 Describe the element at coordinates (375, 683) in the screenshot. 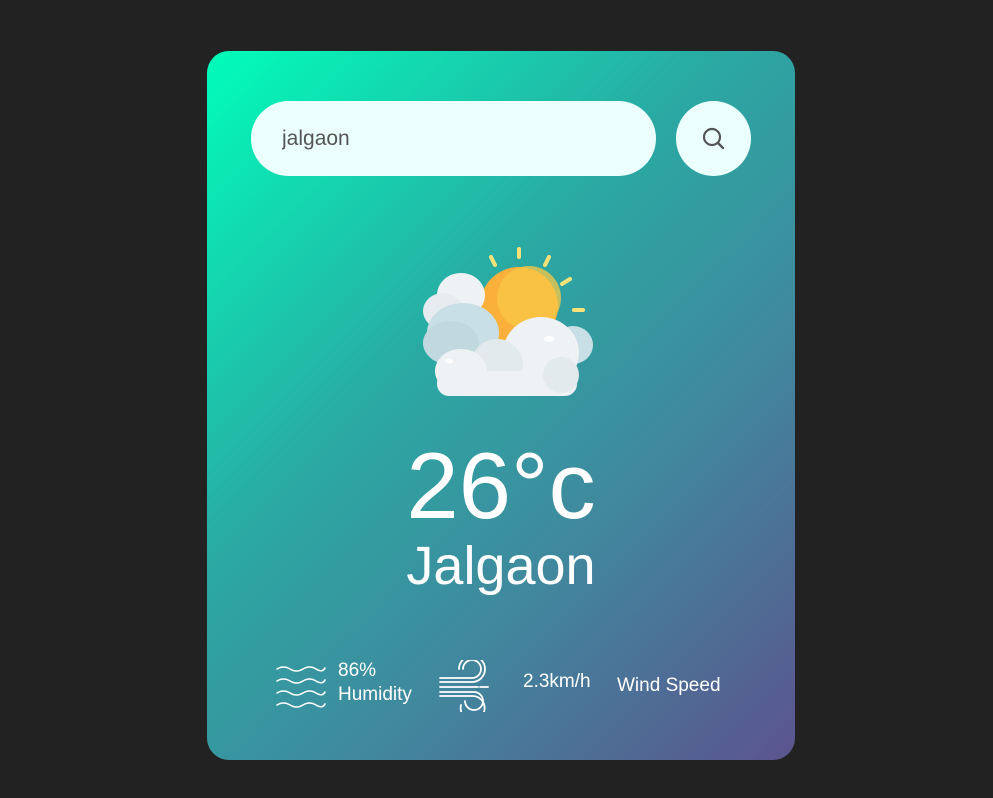

I see `humidity-block: 86% Humidity` at that location.